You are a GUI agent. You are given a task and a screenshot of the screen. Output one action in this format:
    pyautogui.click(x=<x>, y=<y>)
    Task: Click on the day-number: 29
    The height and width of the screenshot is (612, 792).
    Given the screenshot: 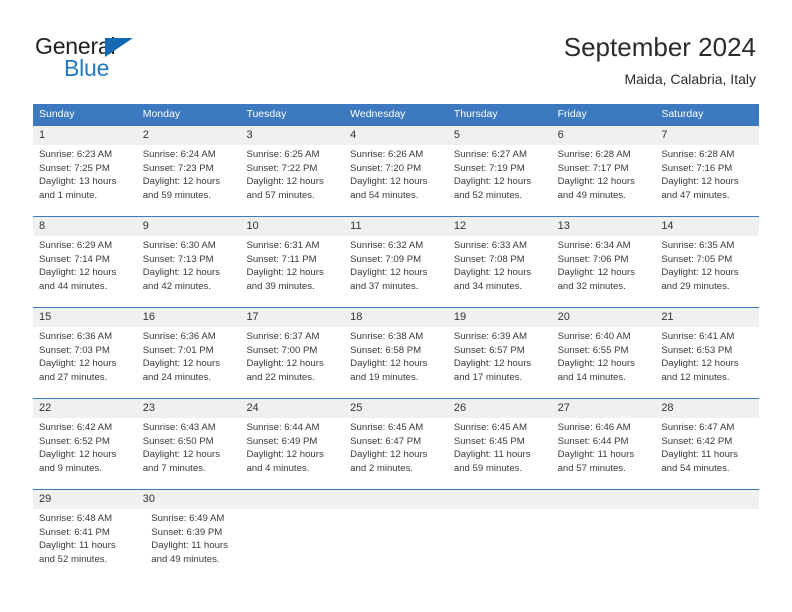 What is the action you would take?
    pyautogui.click(x=85, y=499)
    